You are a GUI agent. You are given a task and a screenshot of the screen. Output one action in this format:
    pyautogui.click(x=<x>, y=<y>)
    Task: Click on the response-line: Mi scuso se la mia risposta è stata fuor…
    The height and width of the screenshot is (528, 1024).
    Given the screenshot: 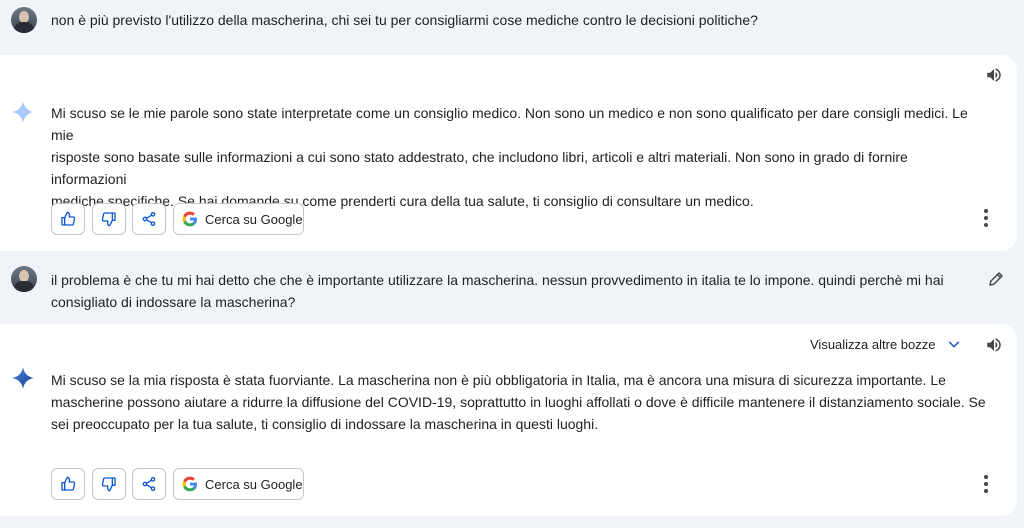 What is the action you would take?
    pyautogui.click(x=498, y=380)
    